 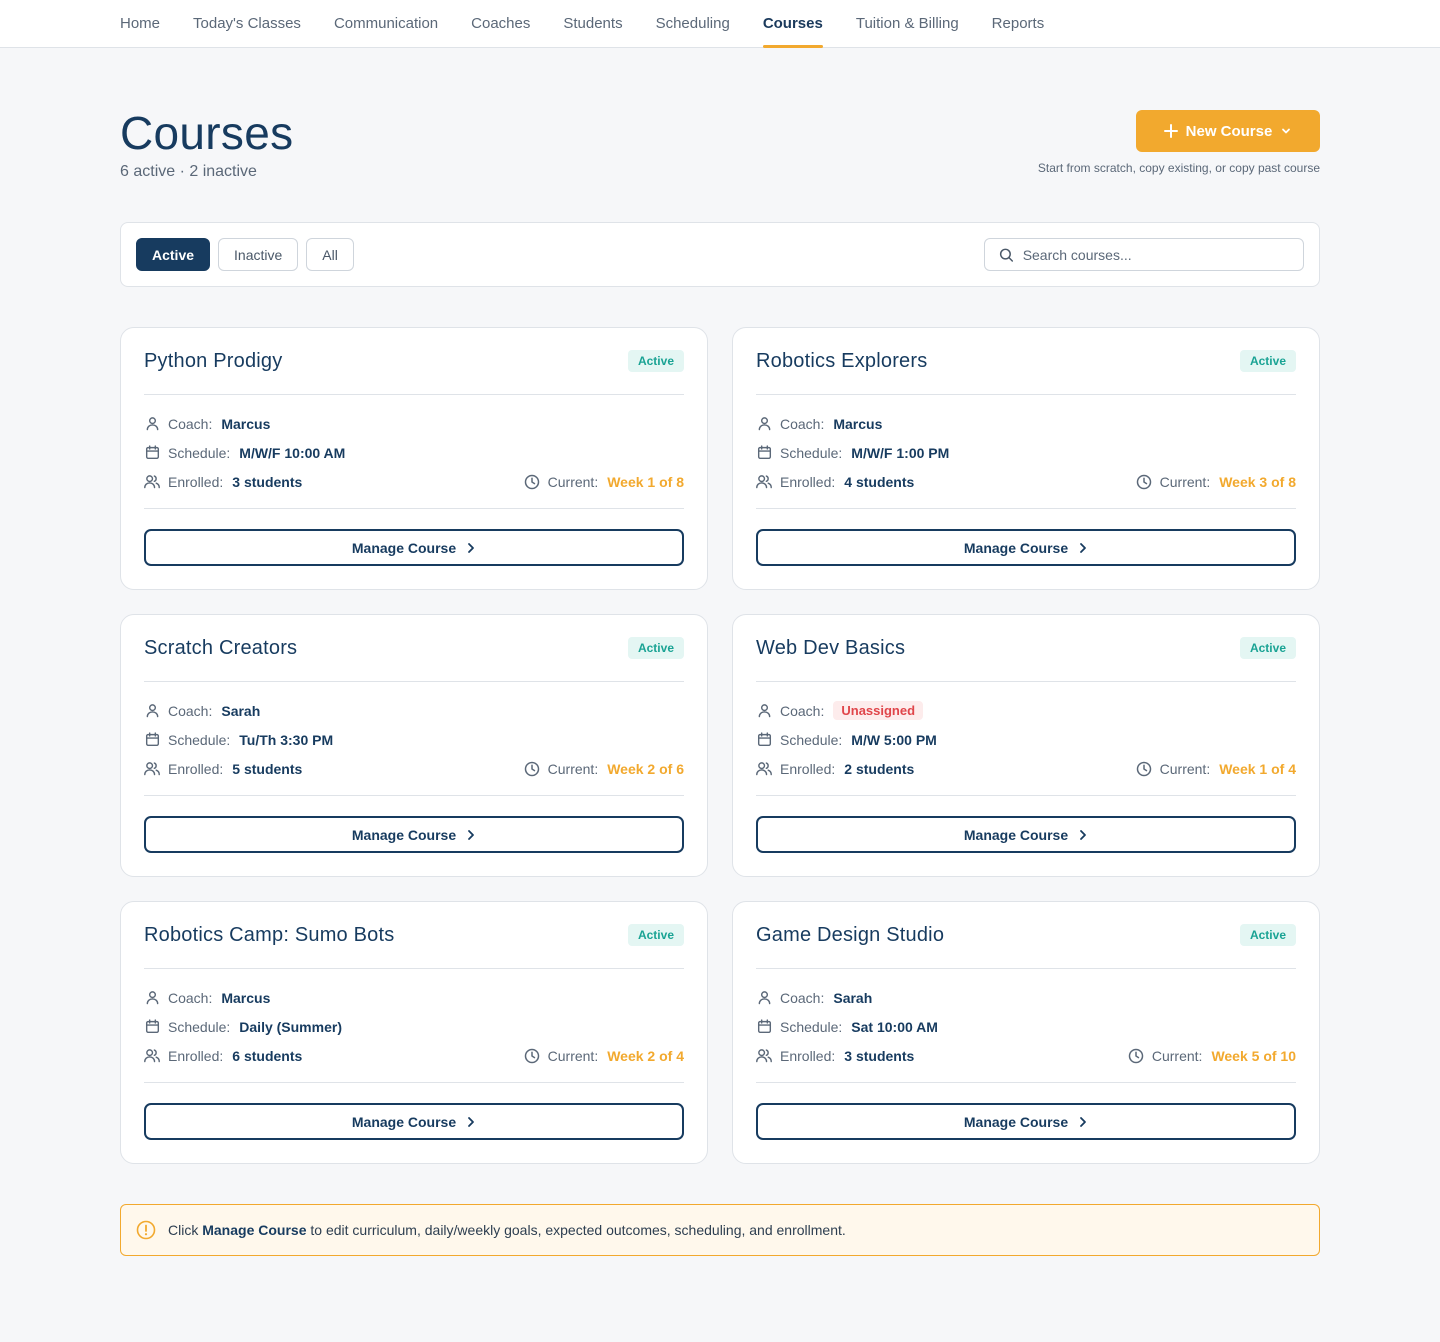 I want to click on filter-all-button: All, so click(x=330, y=254).